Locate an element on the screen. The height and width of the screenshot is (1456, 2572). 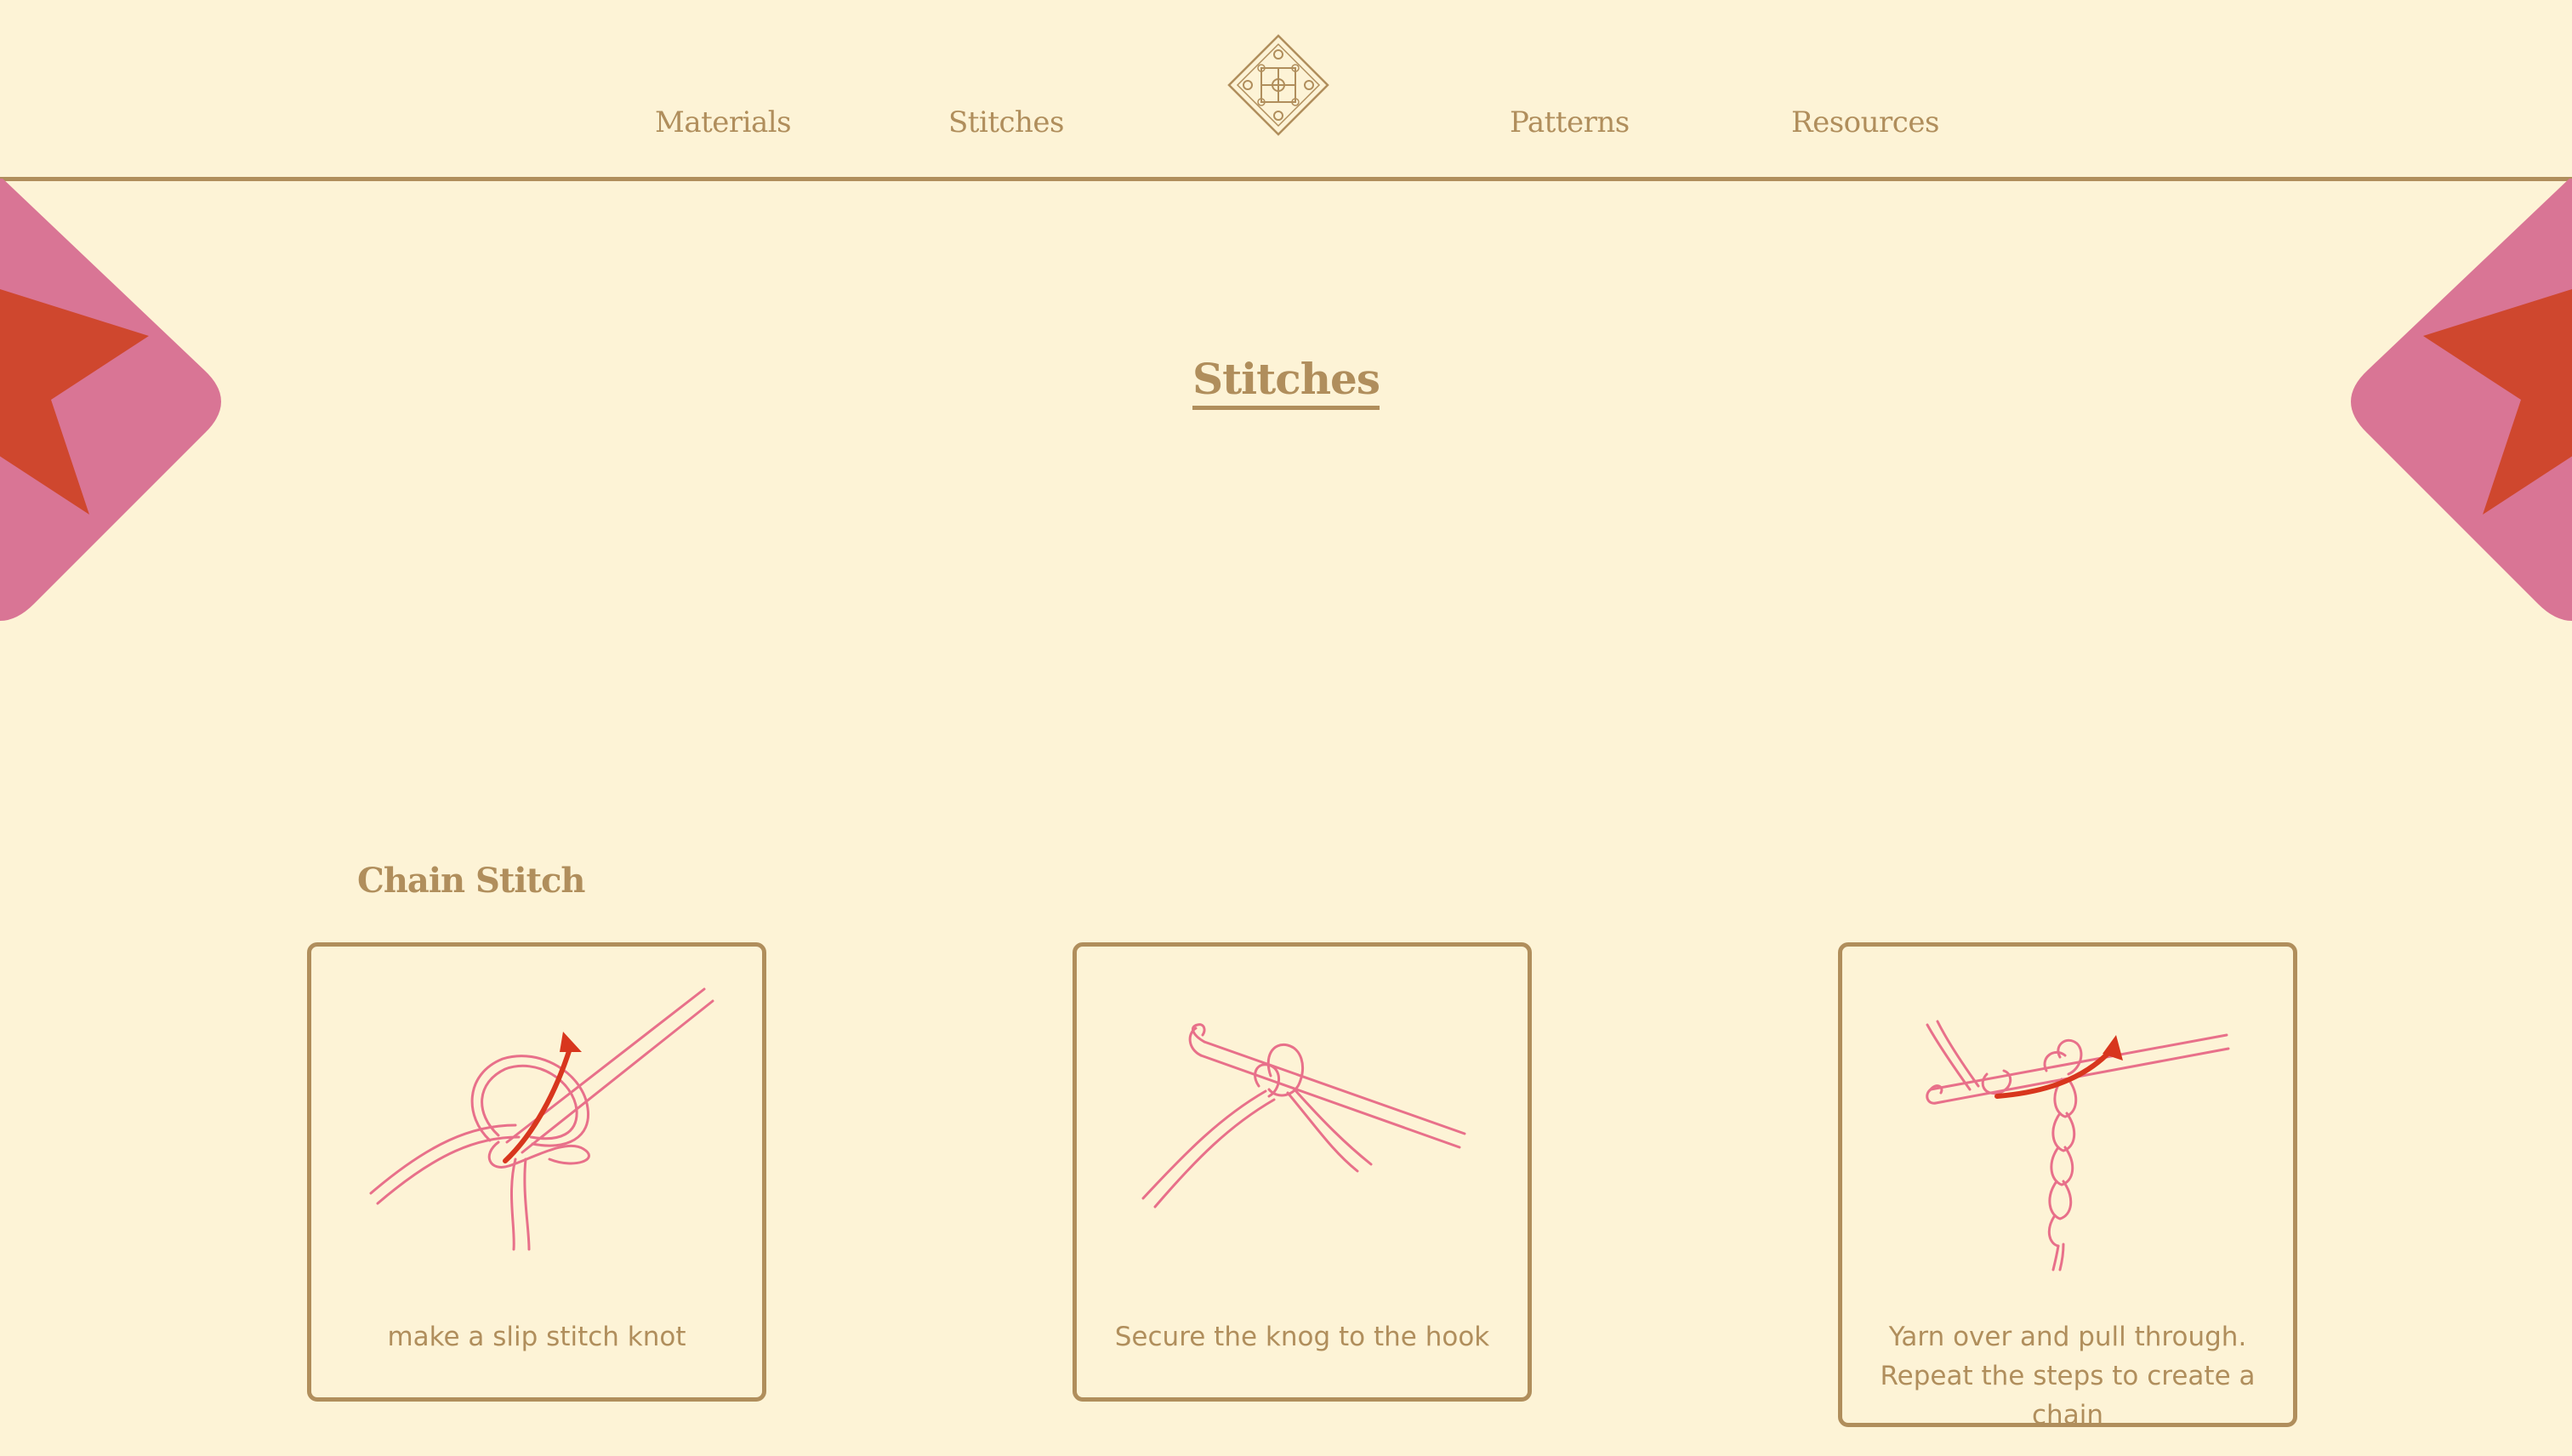
knot-on-hook-illustration is located at coordinates (1303, 1116).